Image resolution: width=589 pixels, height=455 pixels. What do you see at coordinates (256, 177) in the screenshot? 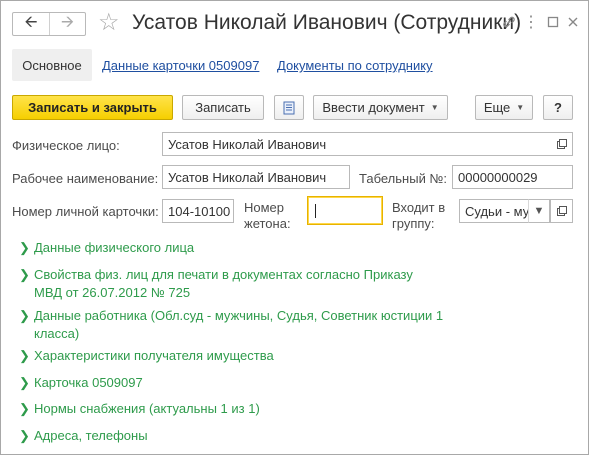
I see `work-name-field: Усатов Николай Иванович` at bounding box center [256, 177].